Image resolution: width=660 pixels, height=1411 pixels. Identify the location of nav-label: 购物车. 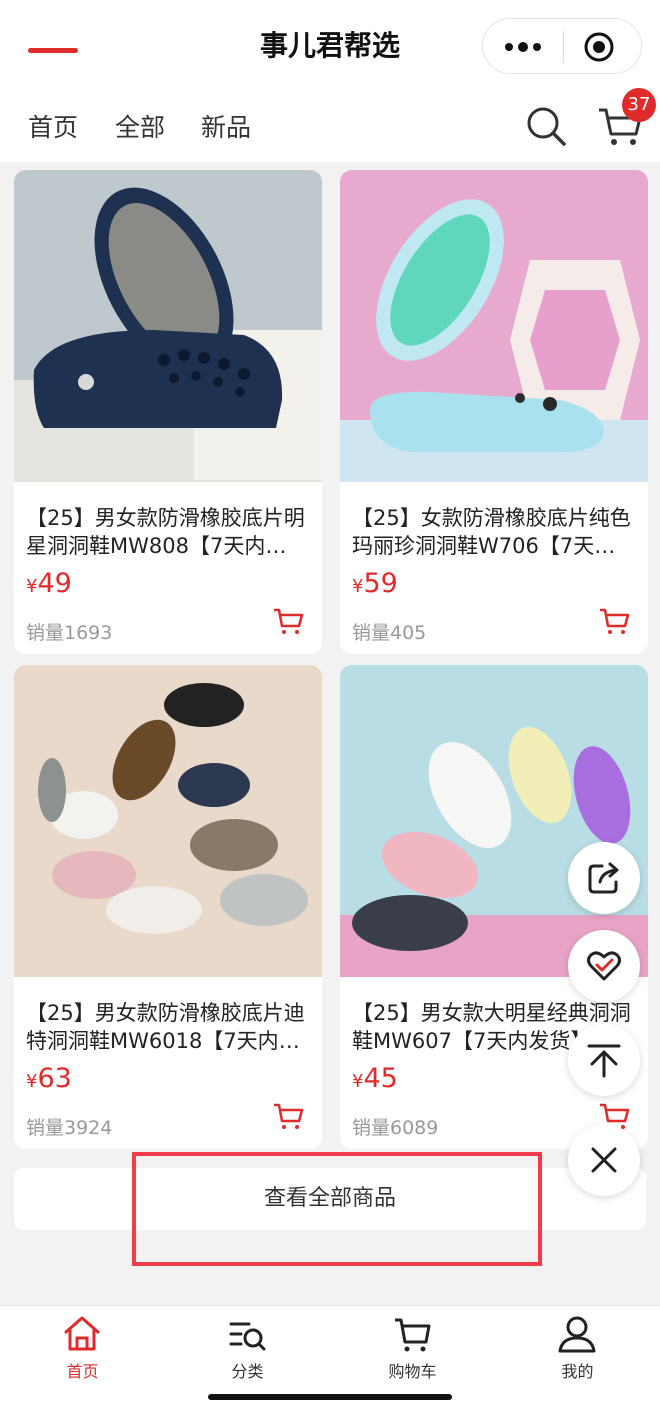
(412, 1371).